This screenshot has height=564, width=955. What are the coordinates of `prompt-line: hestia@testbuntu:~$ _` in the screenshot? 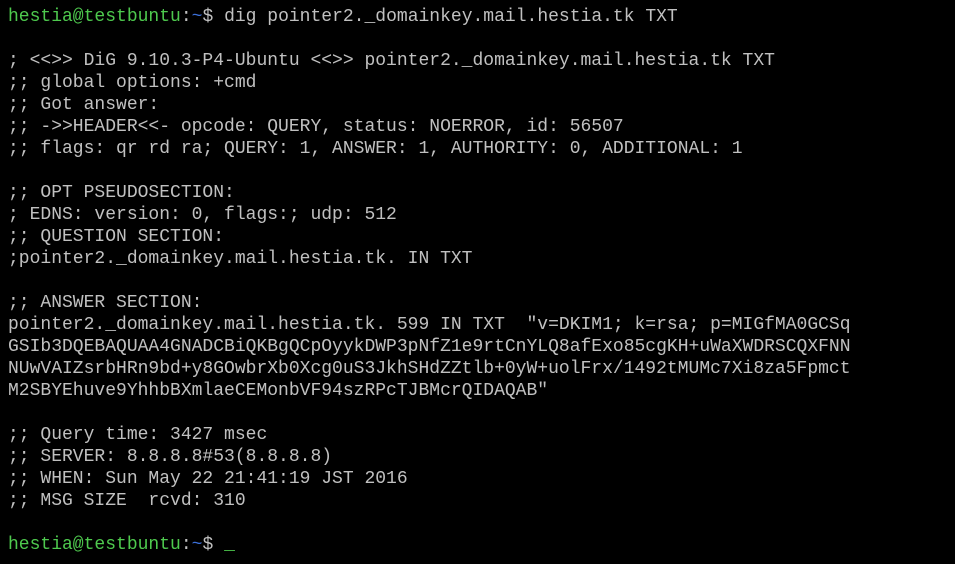 It's located at (481, 545).